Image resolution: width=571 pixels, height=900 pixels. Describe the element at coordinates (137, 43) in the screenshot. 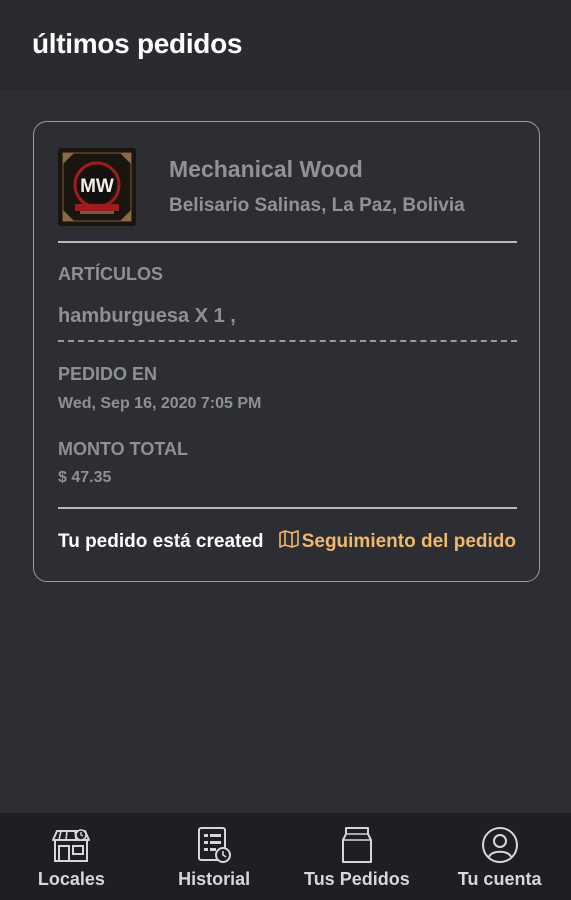

I see `page-title: últimos pedidos` at that location.